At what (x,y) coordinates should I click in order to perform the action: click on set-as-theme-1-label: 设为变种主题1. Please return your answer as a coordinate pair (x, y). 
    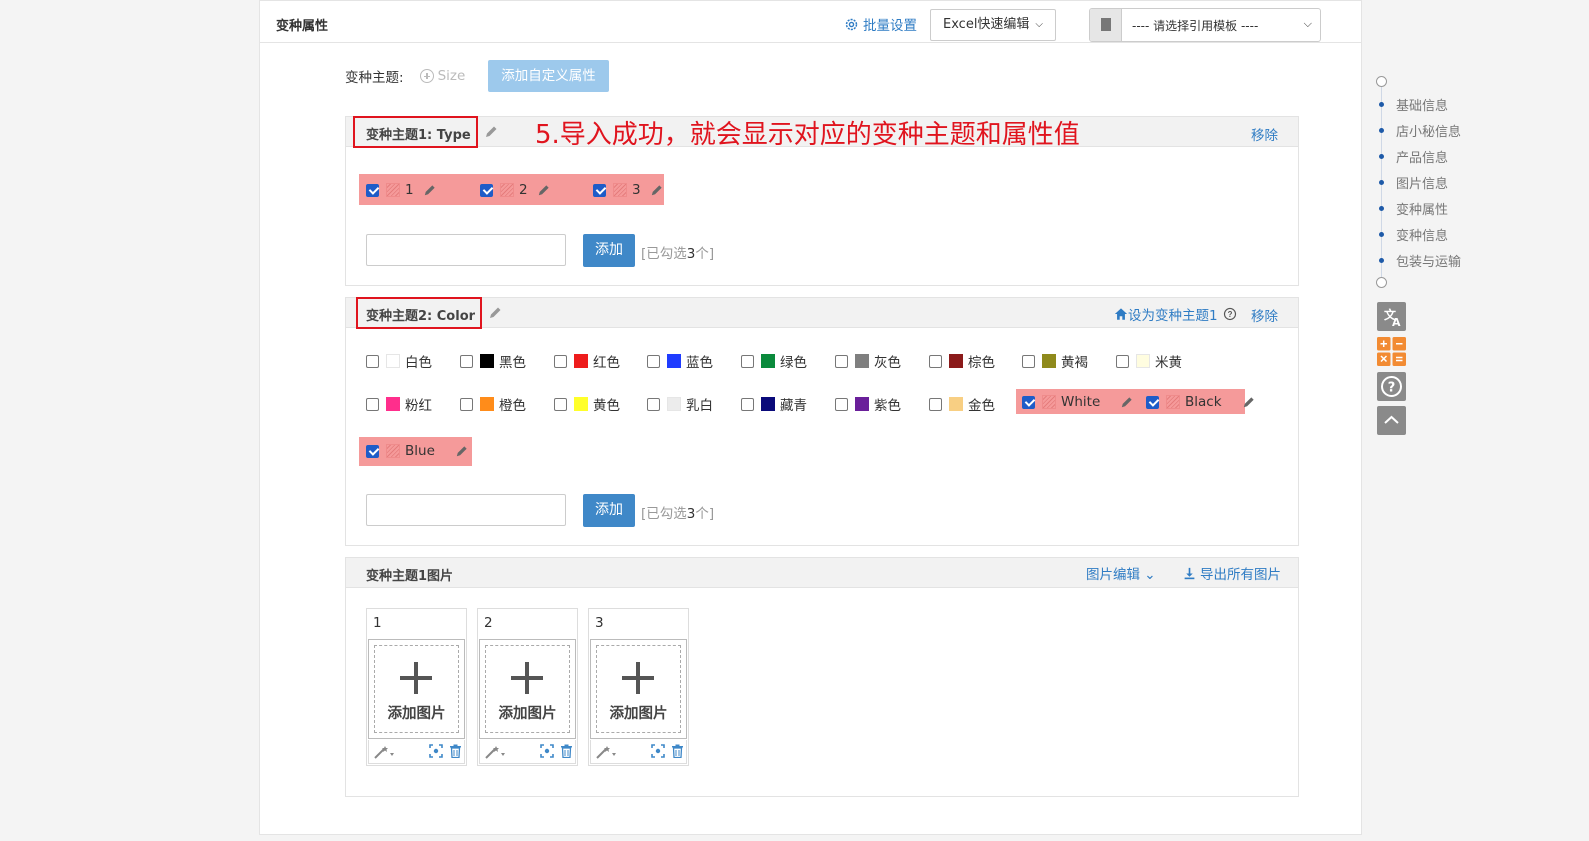
    Looking at the image, I should click on (1173, 316).